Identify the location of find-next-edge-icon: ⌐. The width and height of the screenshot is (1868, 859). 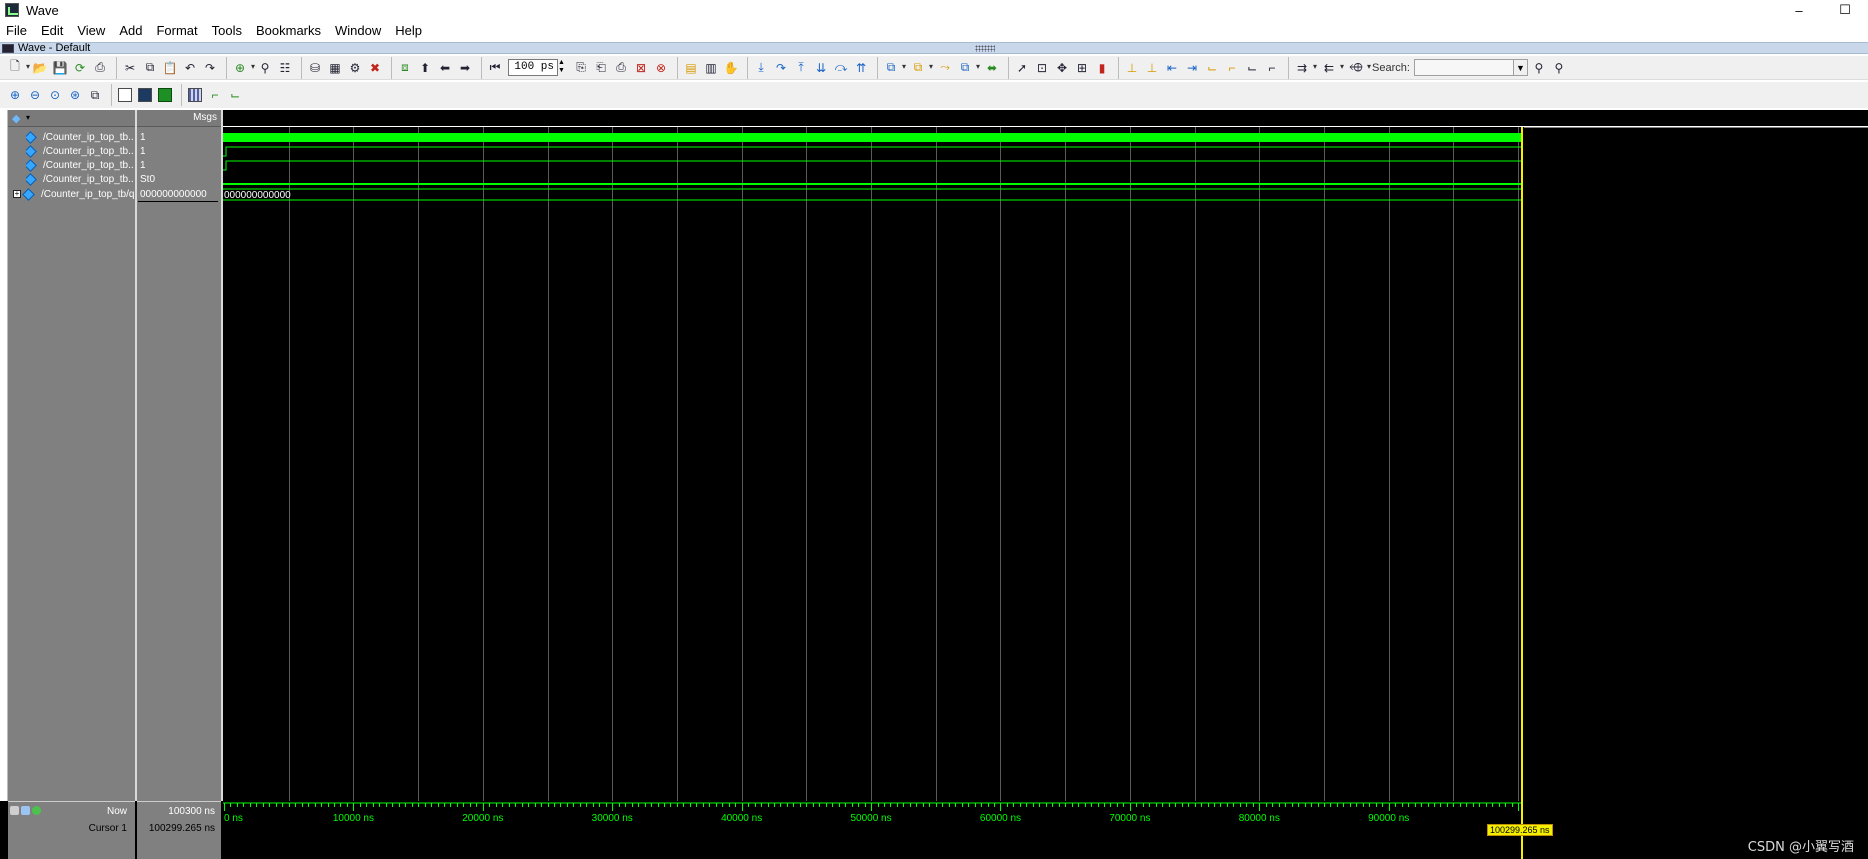
(1232, 68).